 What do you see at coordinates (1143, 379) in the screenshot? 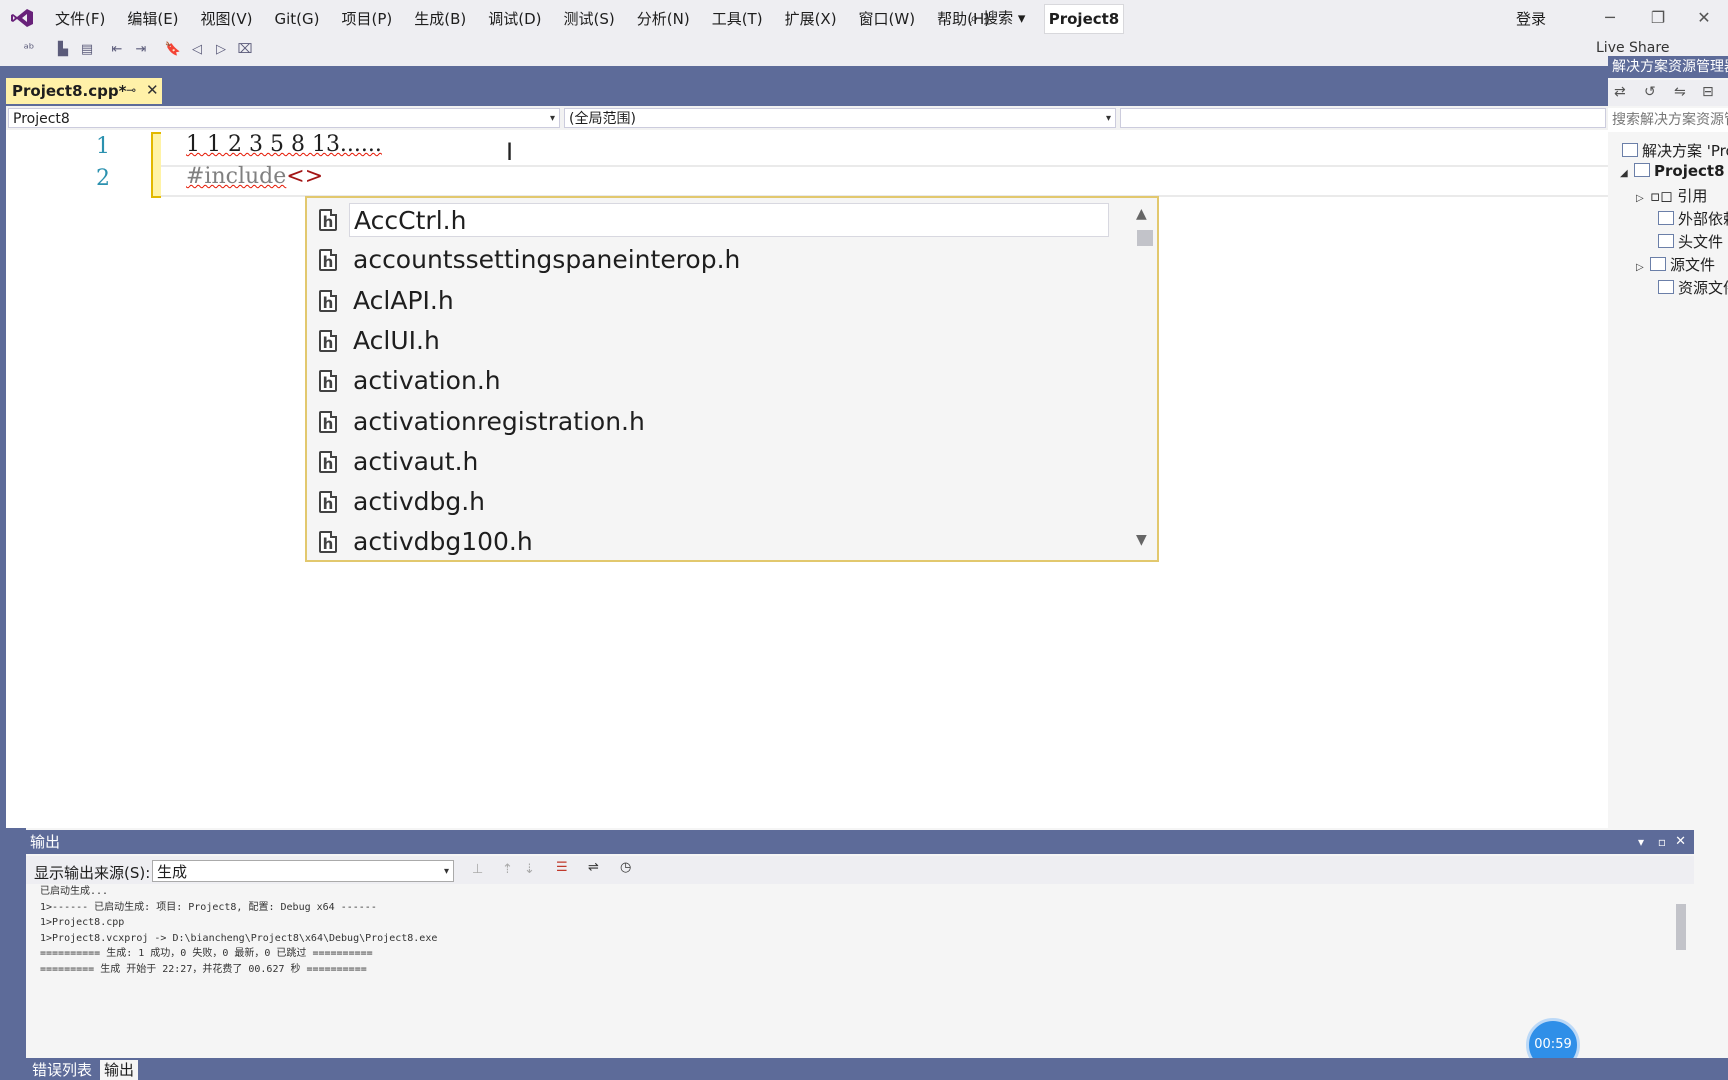
I see `popup-scrollbar: ▲ ▼` at bounding box center [1143, 379].